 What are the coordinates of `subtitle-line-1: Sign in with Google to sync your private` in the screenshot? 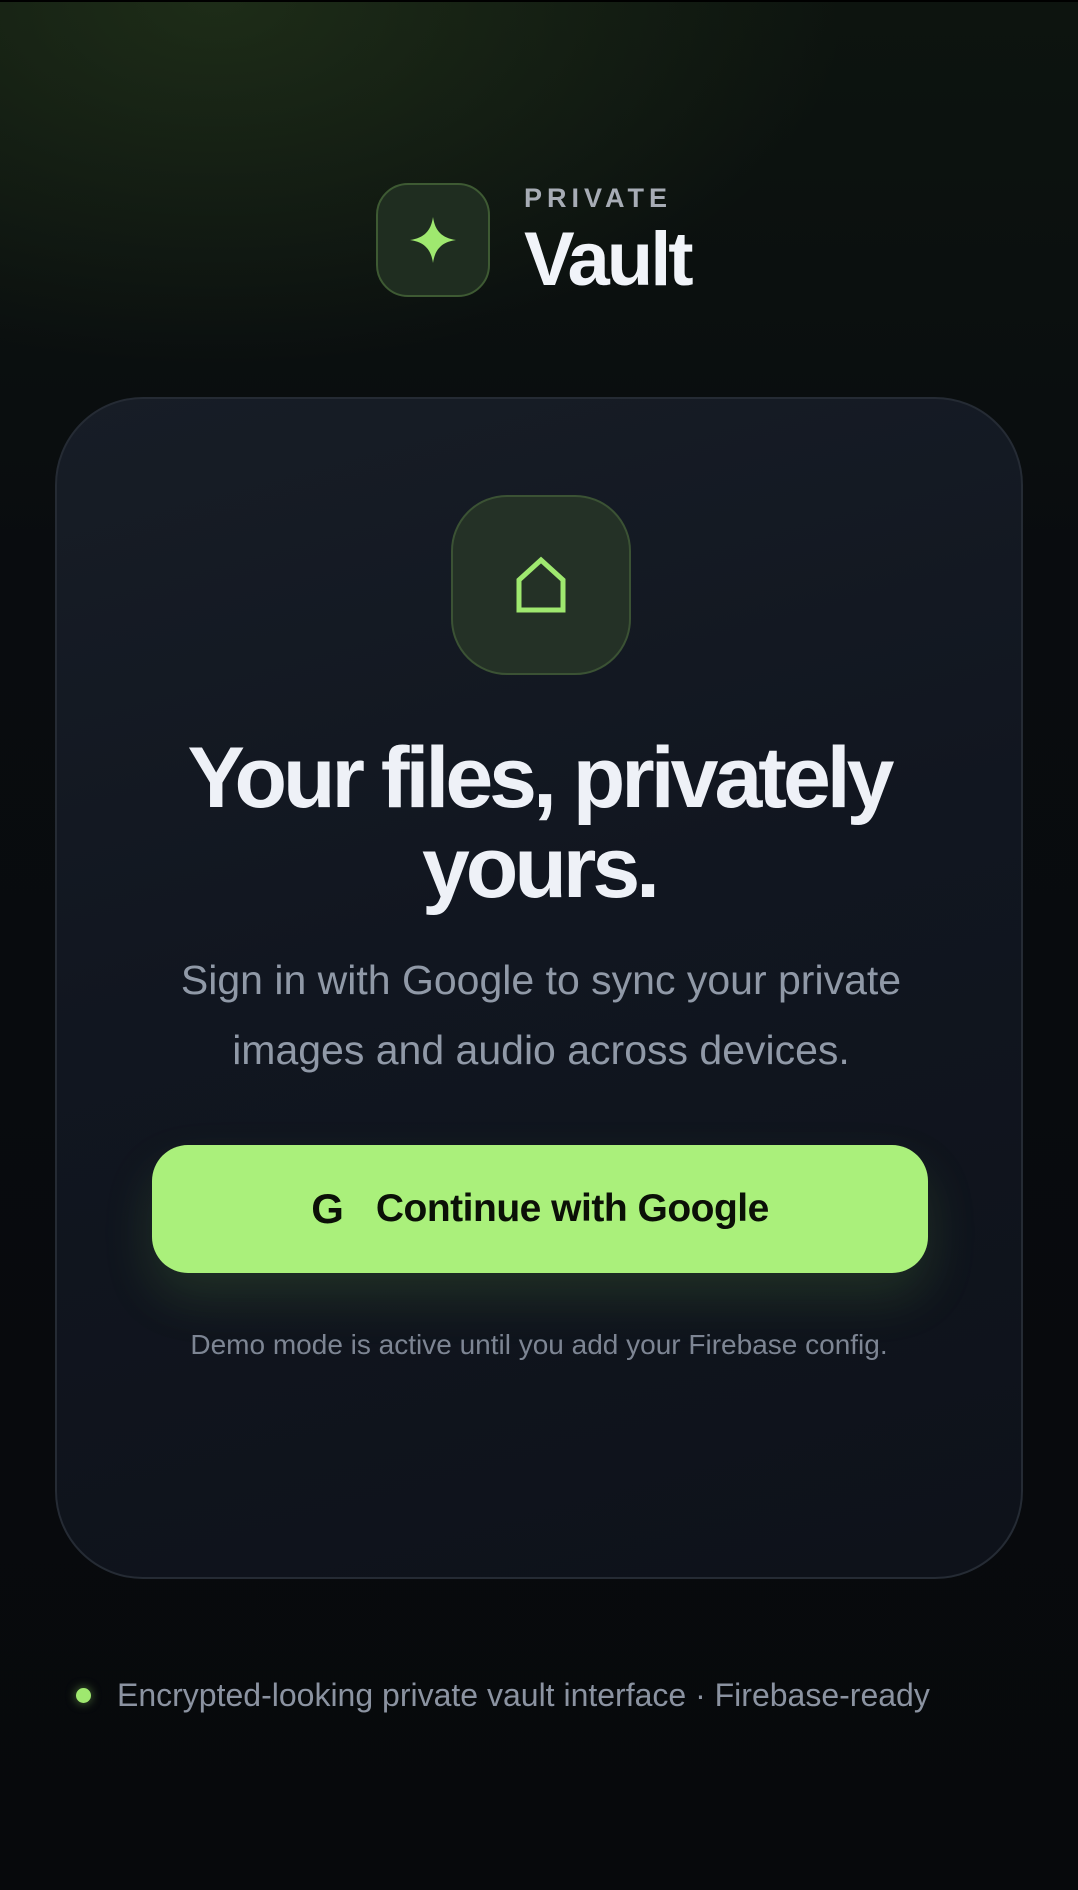 It's located at (541, 980).